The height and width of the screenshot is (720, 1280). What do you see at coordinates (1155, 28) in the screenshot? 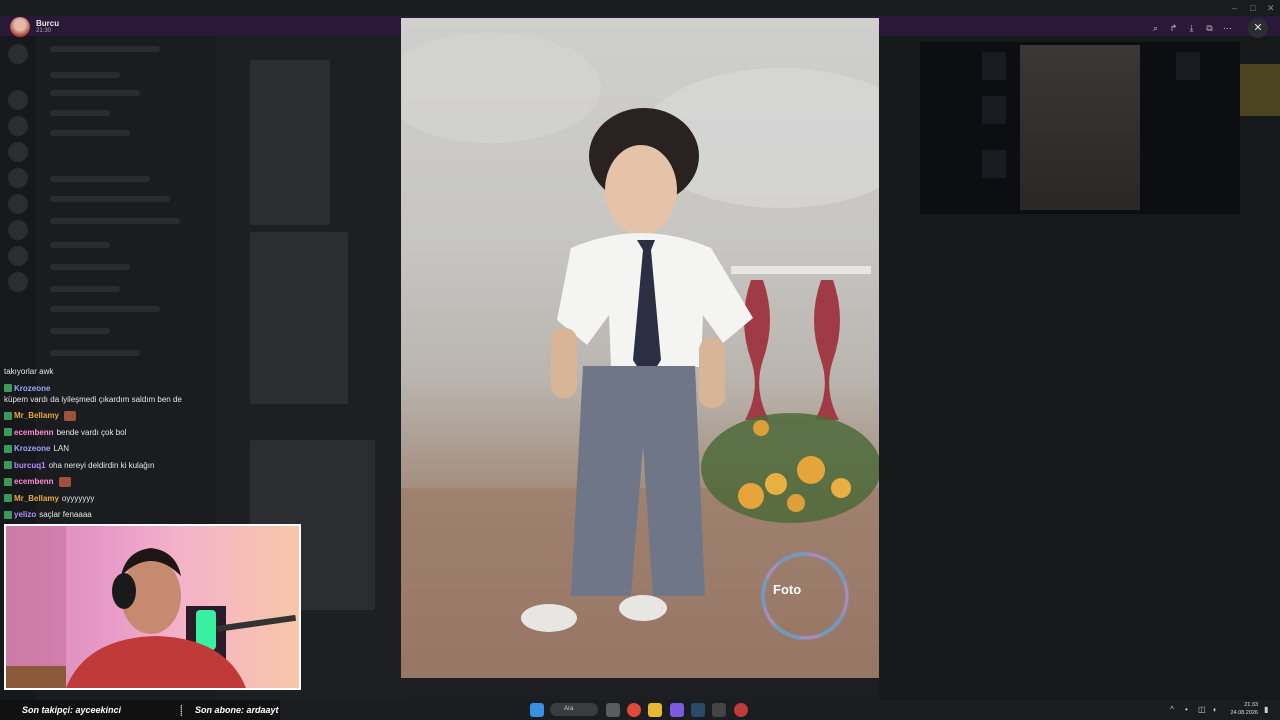
I see `zoom-icon: ⌕` at bounding box center [1155, 28].